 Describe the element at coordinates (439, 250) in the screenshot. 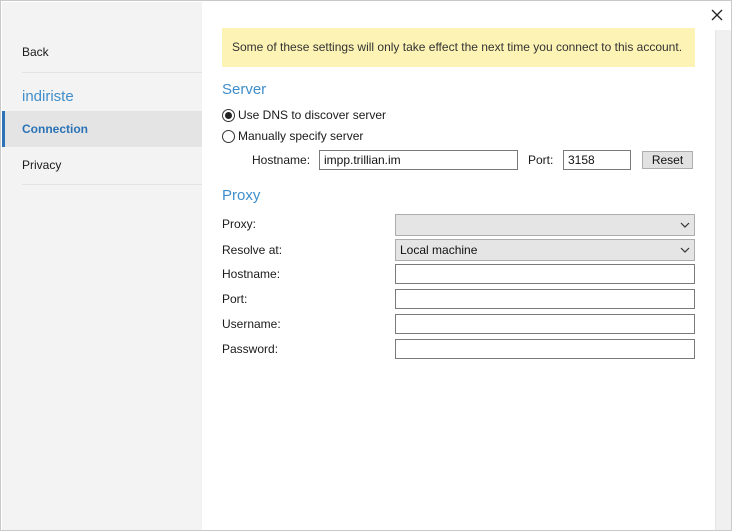

I see `resolve-at-value: Local machine` at that location.